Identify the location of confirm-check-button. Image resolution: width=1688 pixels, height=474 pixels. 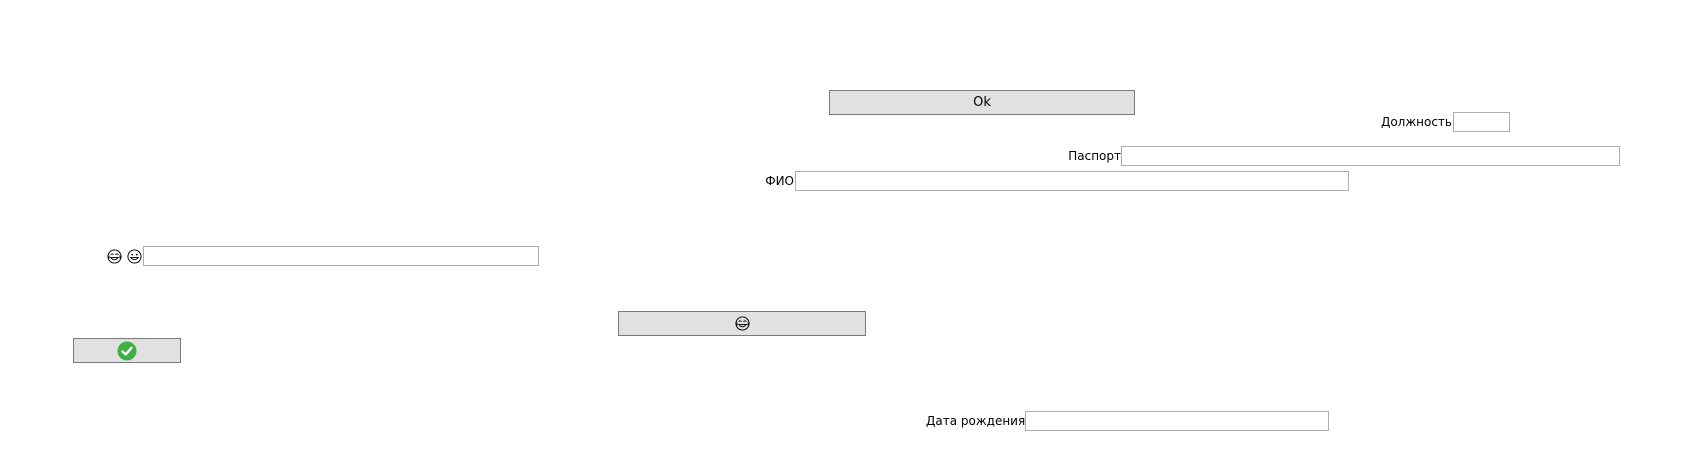
(127, 350).